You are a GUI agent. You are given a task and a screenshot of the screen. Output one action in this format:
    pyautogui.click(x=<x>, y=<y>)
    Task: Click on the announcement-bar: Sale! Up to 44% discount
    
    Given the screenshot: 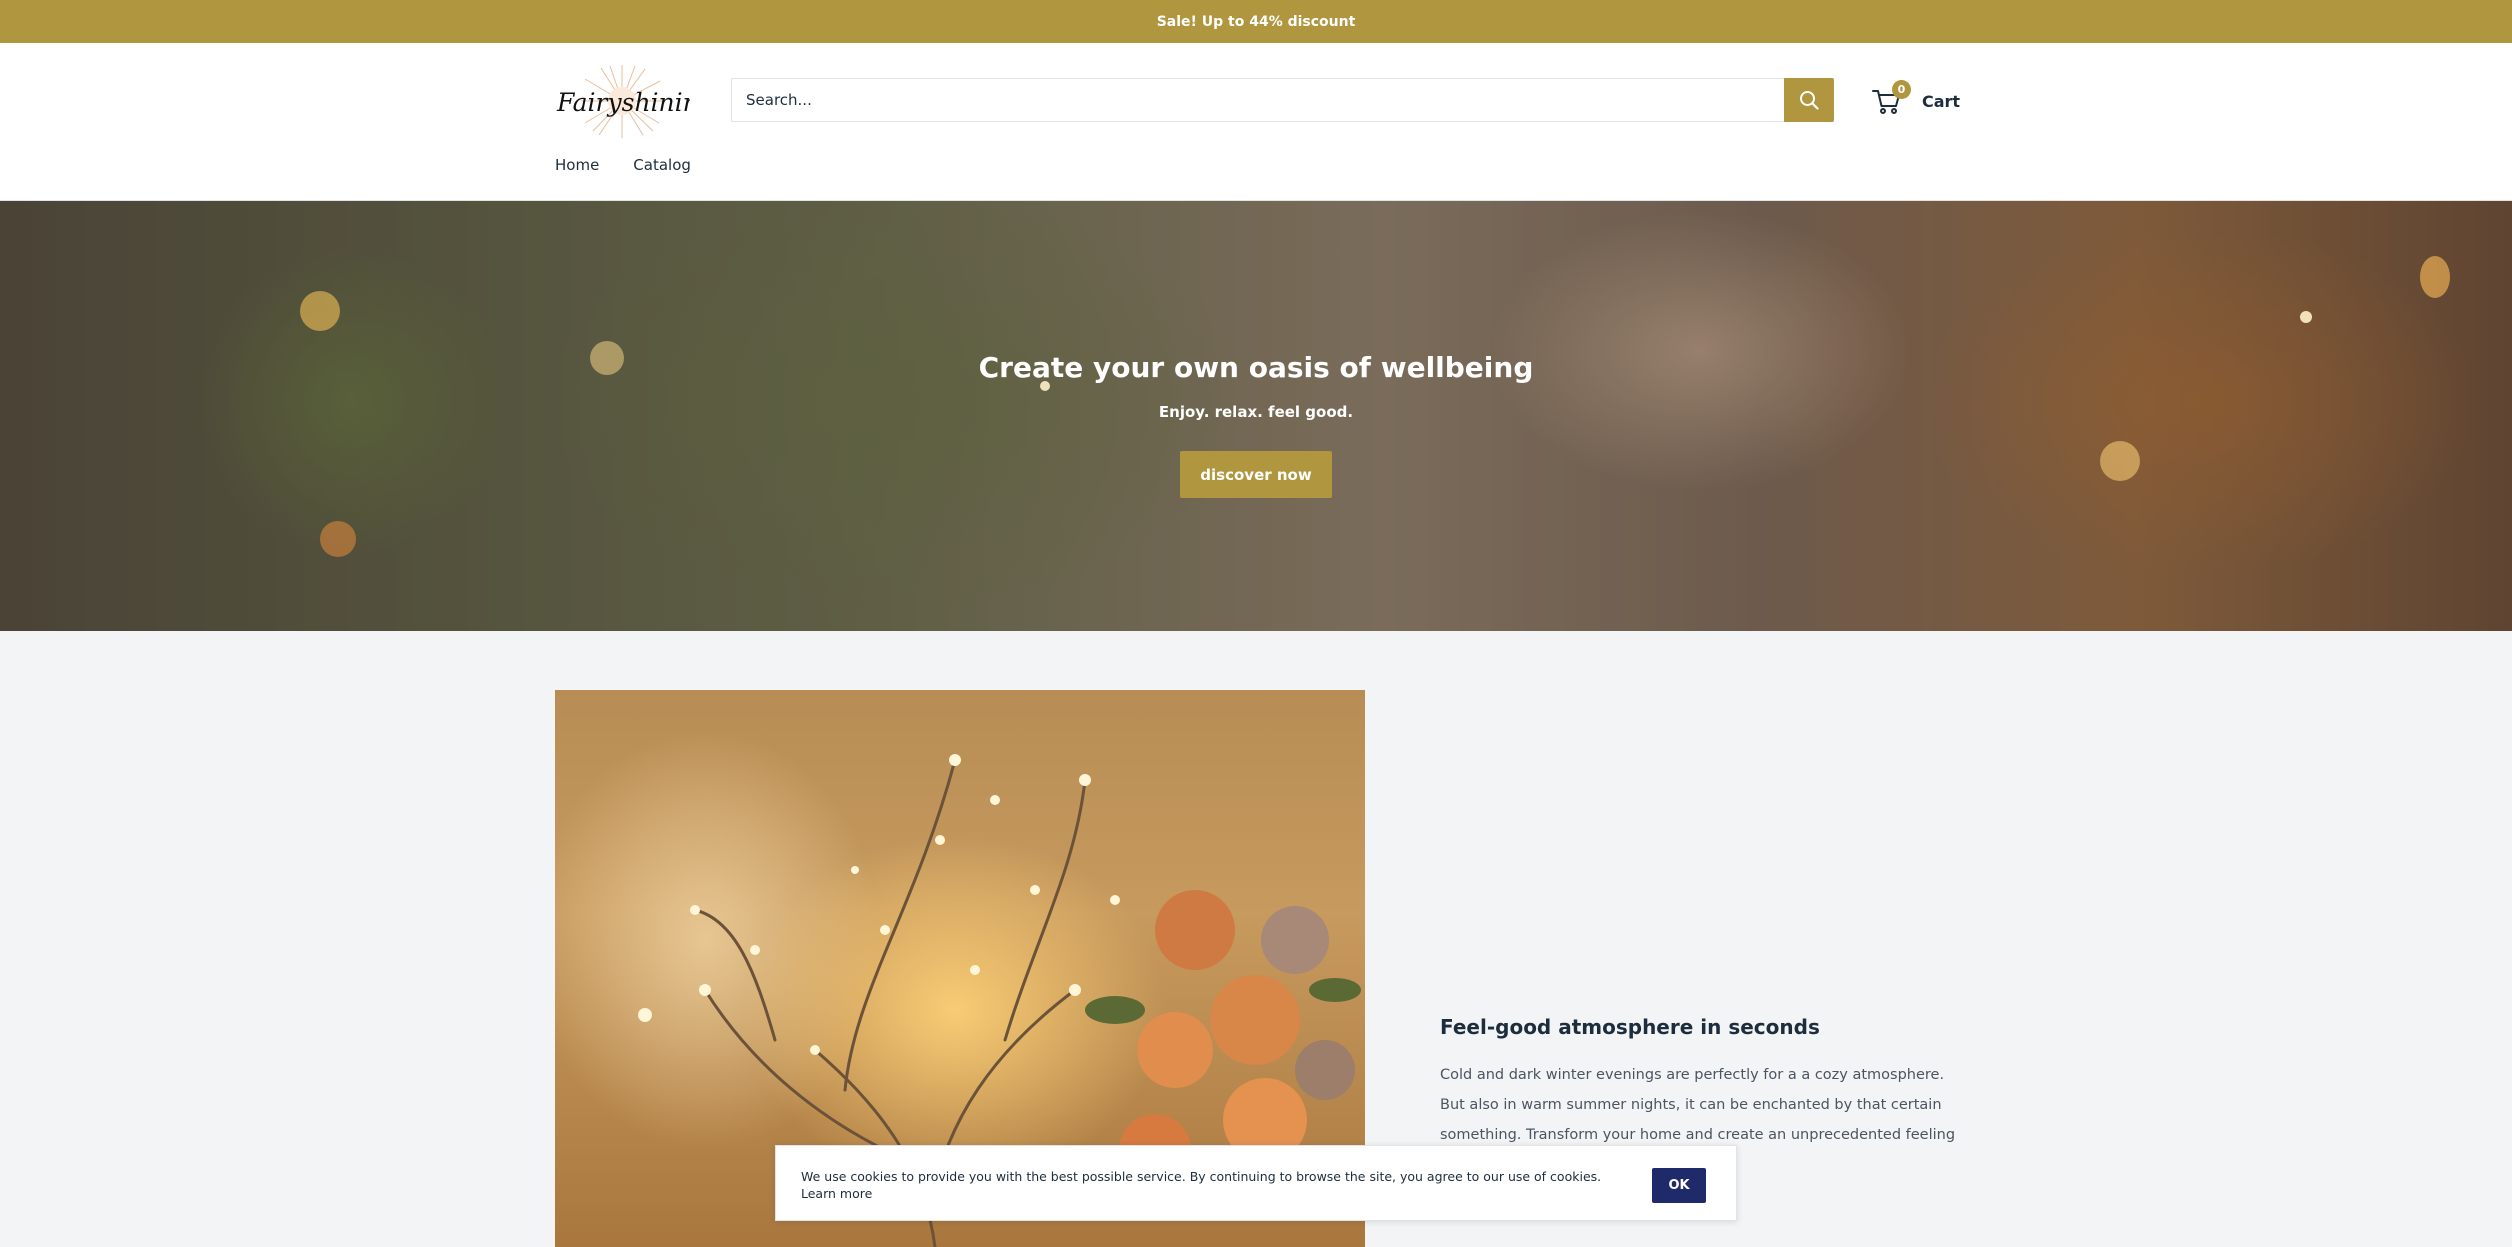 What is the action you would take?
    pyautogui.click(x=1256, y=21)
    